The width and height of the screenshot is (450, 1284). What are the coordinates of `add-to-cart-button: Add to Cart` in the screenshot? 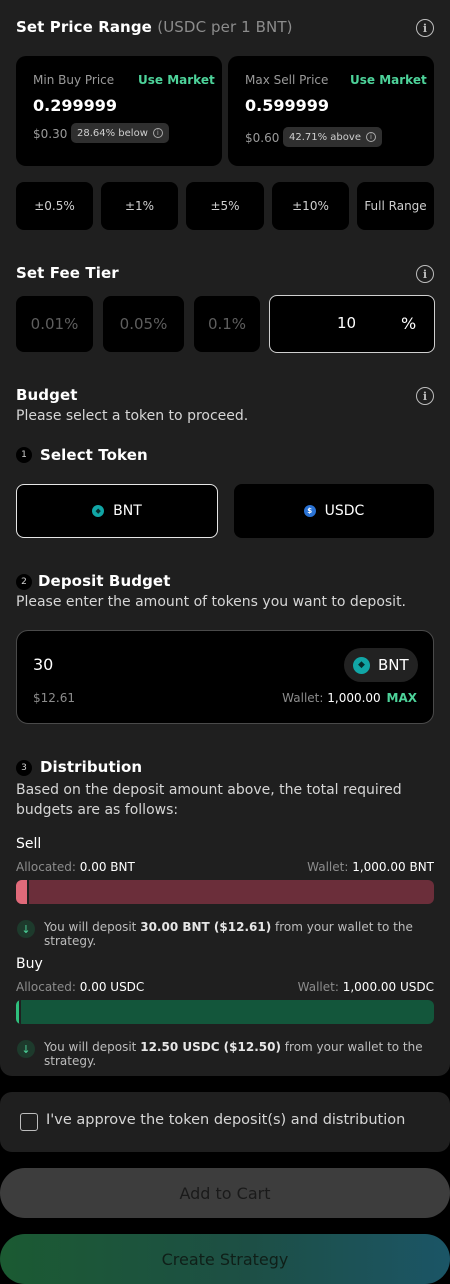 It's located at (225, 1193).